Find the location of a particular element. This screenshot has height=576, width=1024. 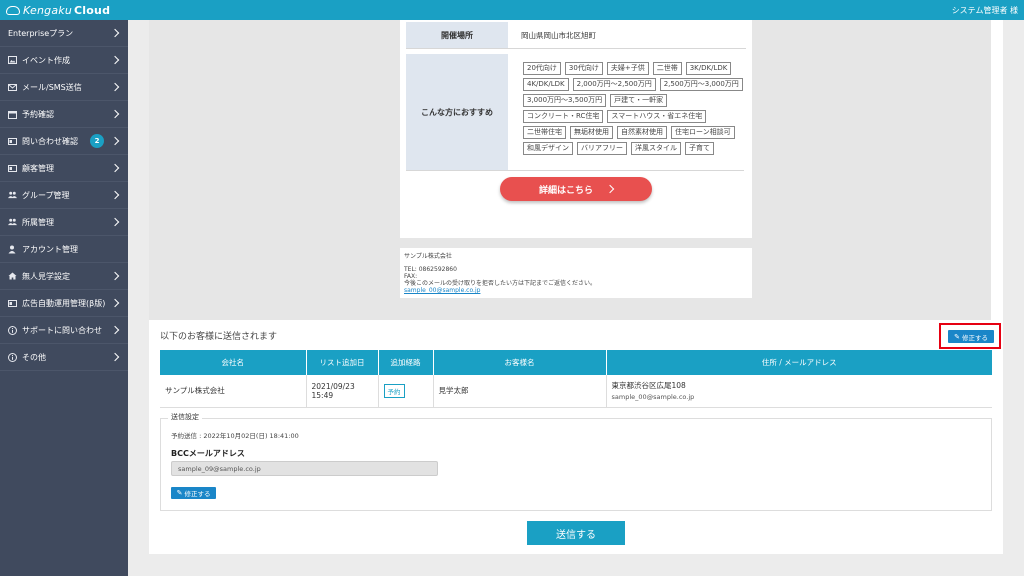

tag: バリアフリー is located at coordinates (602, 148).